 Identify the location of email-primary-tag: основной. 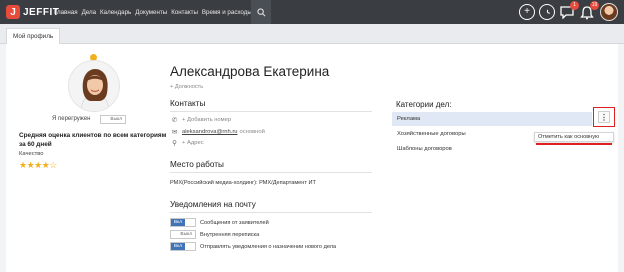
(252, 132).